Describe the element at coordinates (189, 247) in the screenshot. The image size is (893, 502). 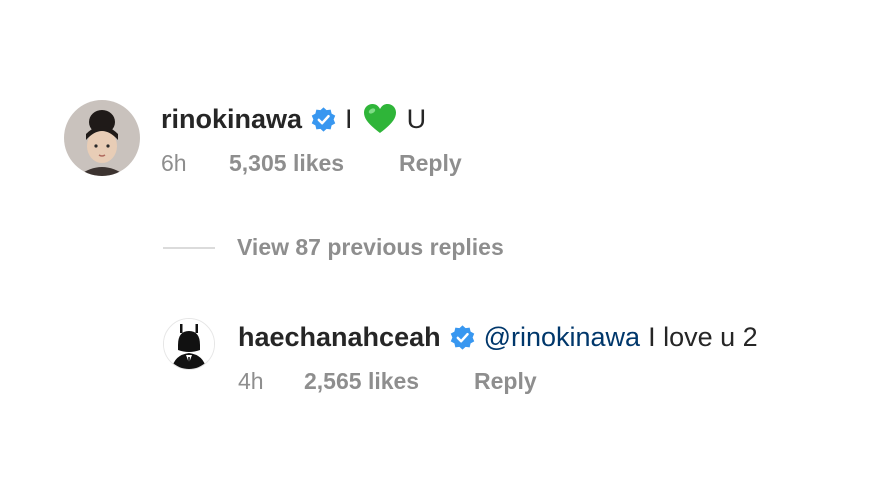
I see `replies-divider` at that location.